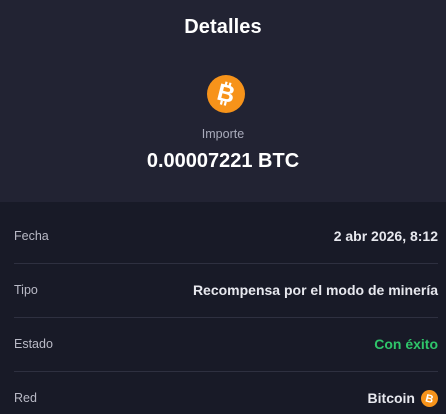 The height and width of the screenshot is (414, 446). I want to click on status-label: Estado, so click(33, 344).